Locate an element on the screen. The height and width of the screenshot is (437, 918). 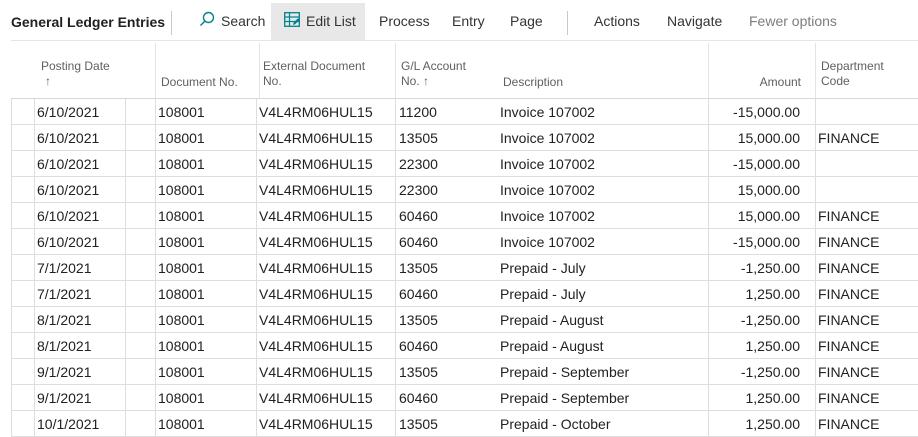
column-header-external-document-no: External Document No. is located at coordinates (327, 70).